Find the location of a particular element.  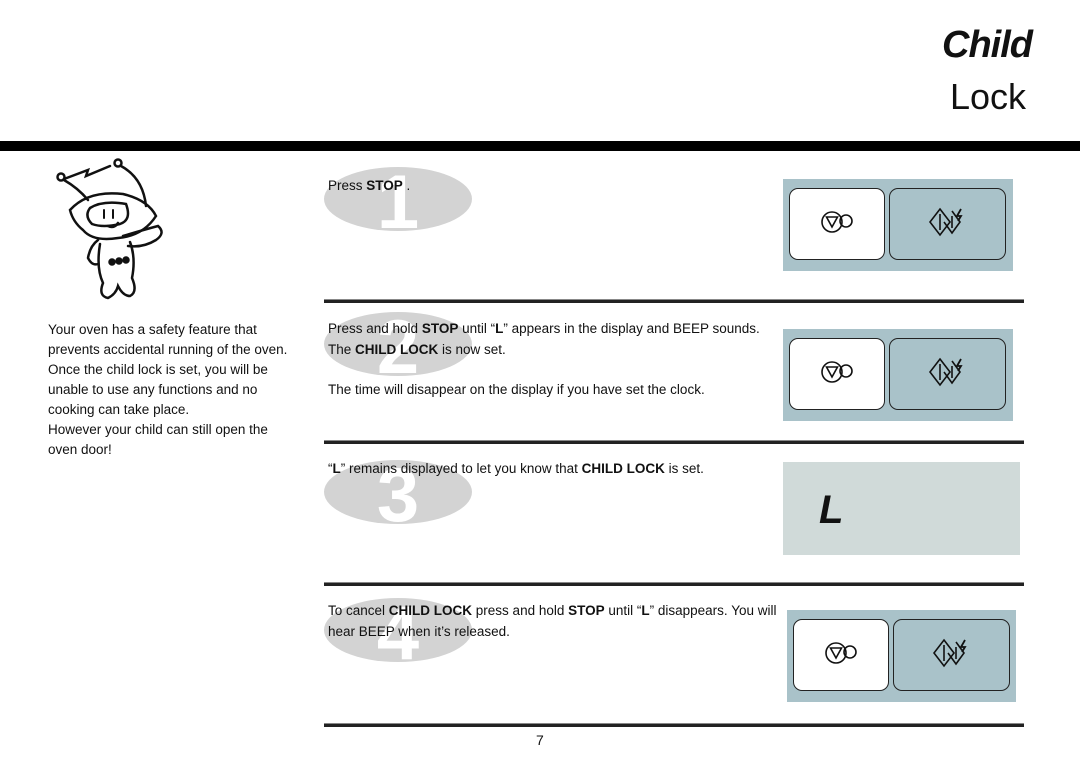

text-segment: . is located at coordinates (406, 185).